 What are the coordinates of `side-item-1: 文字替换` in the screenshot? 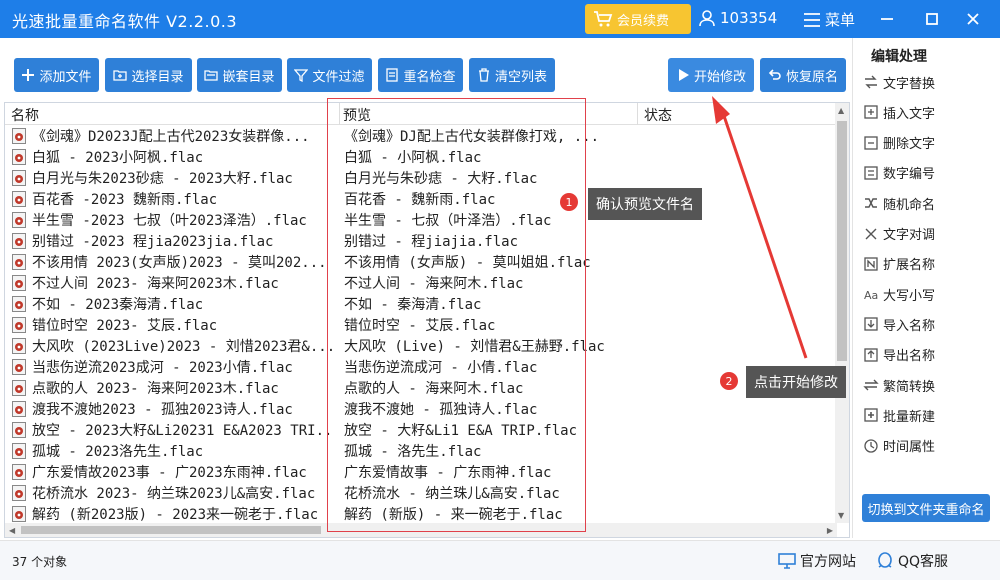 It's located at (899, 82).